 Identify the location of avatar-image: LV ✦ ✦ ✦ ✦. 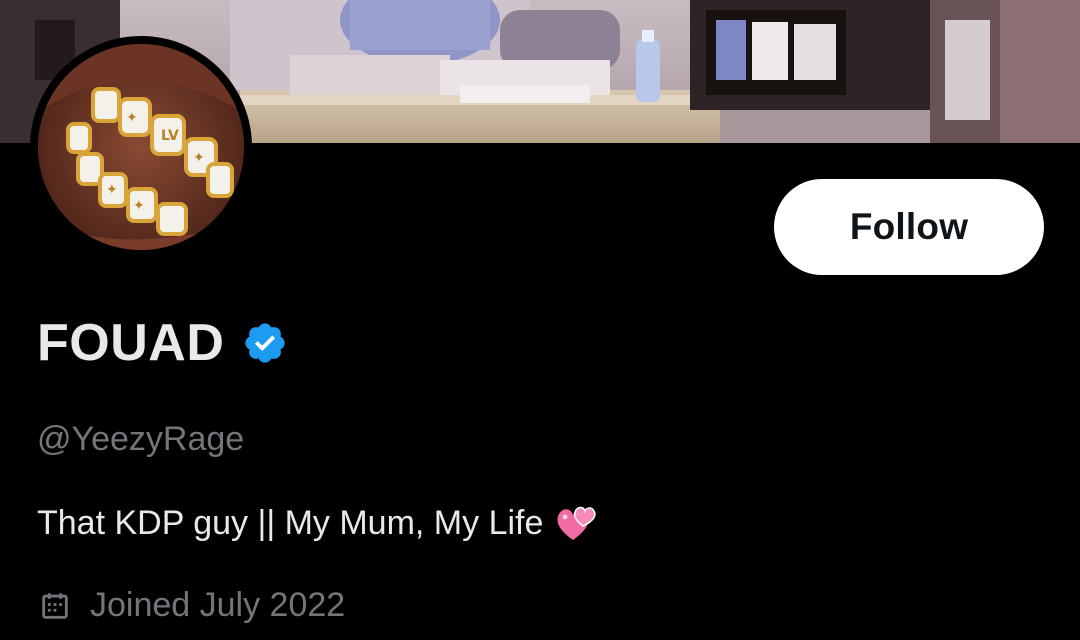
(141, 147).